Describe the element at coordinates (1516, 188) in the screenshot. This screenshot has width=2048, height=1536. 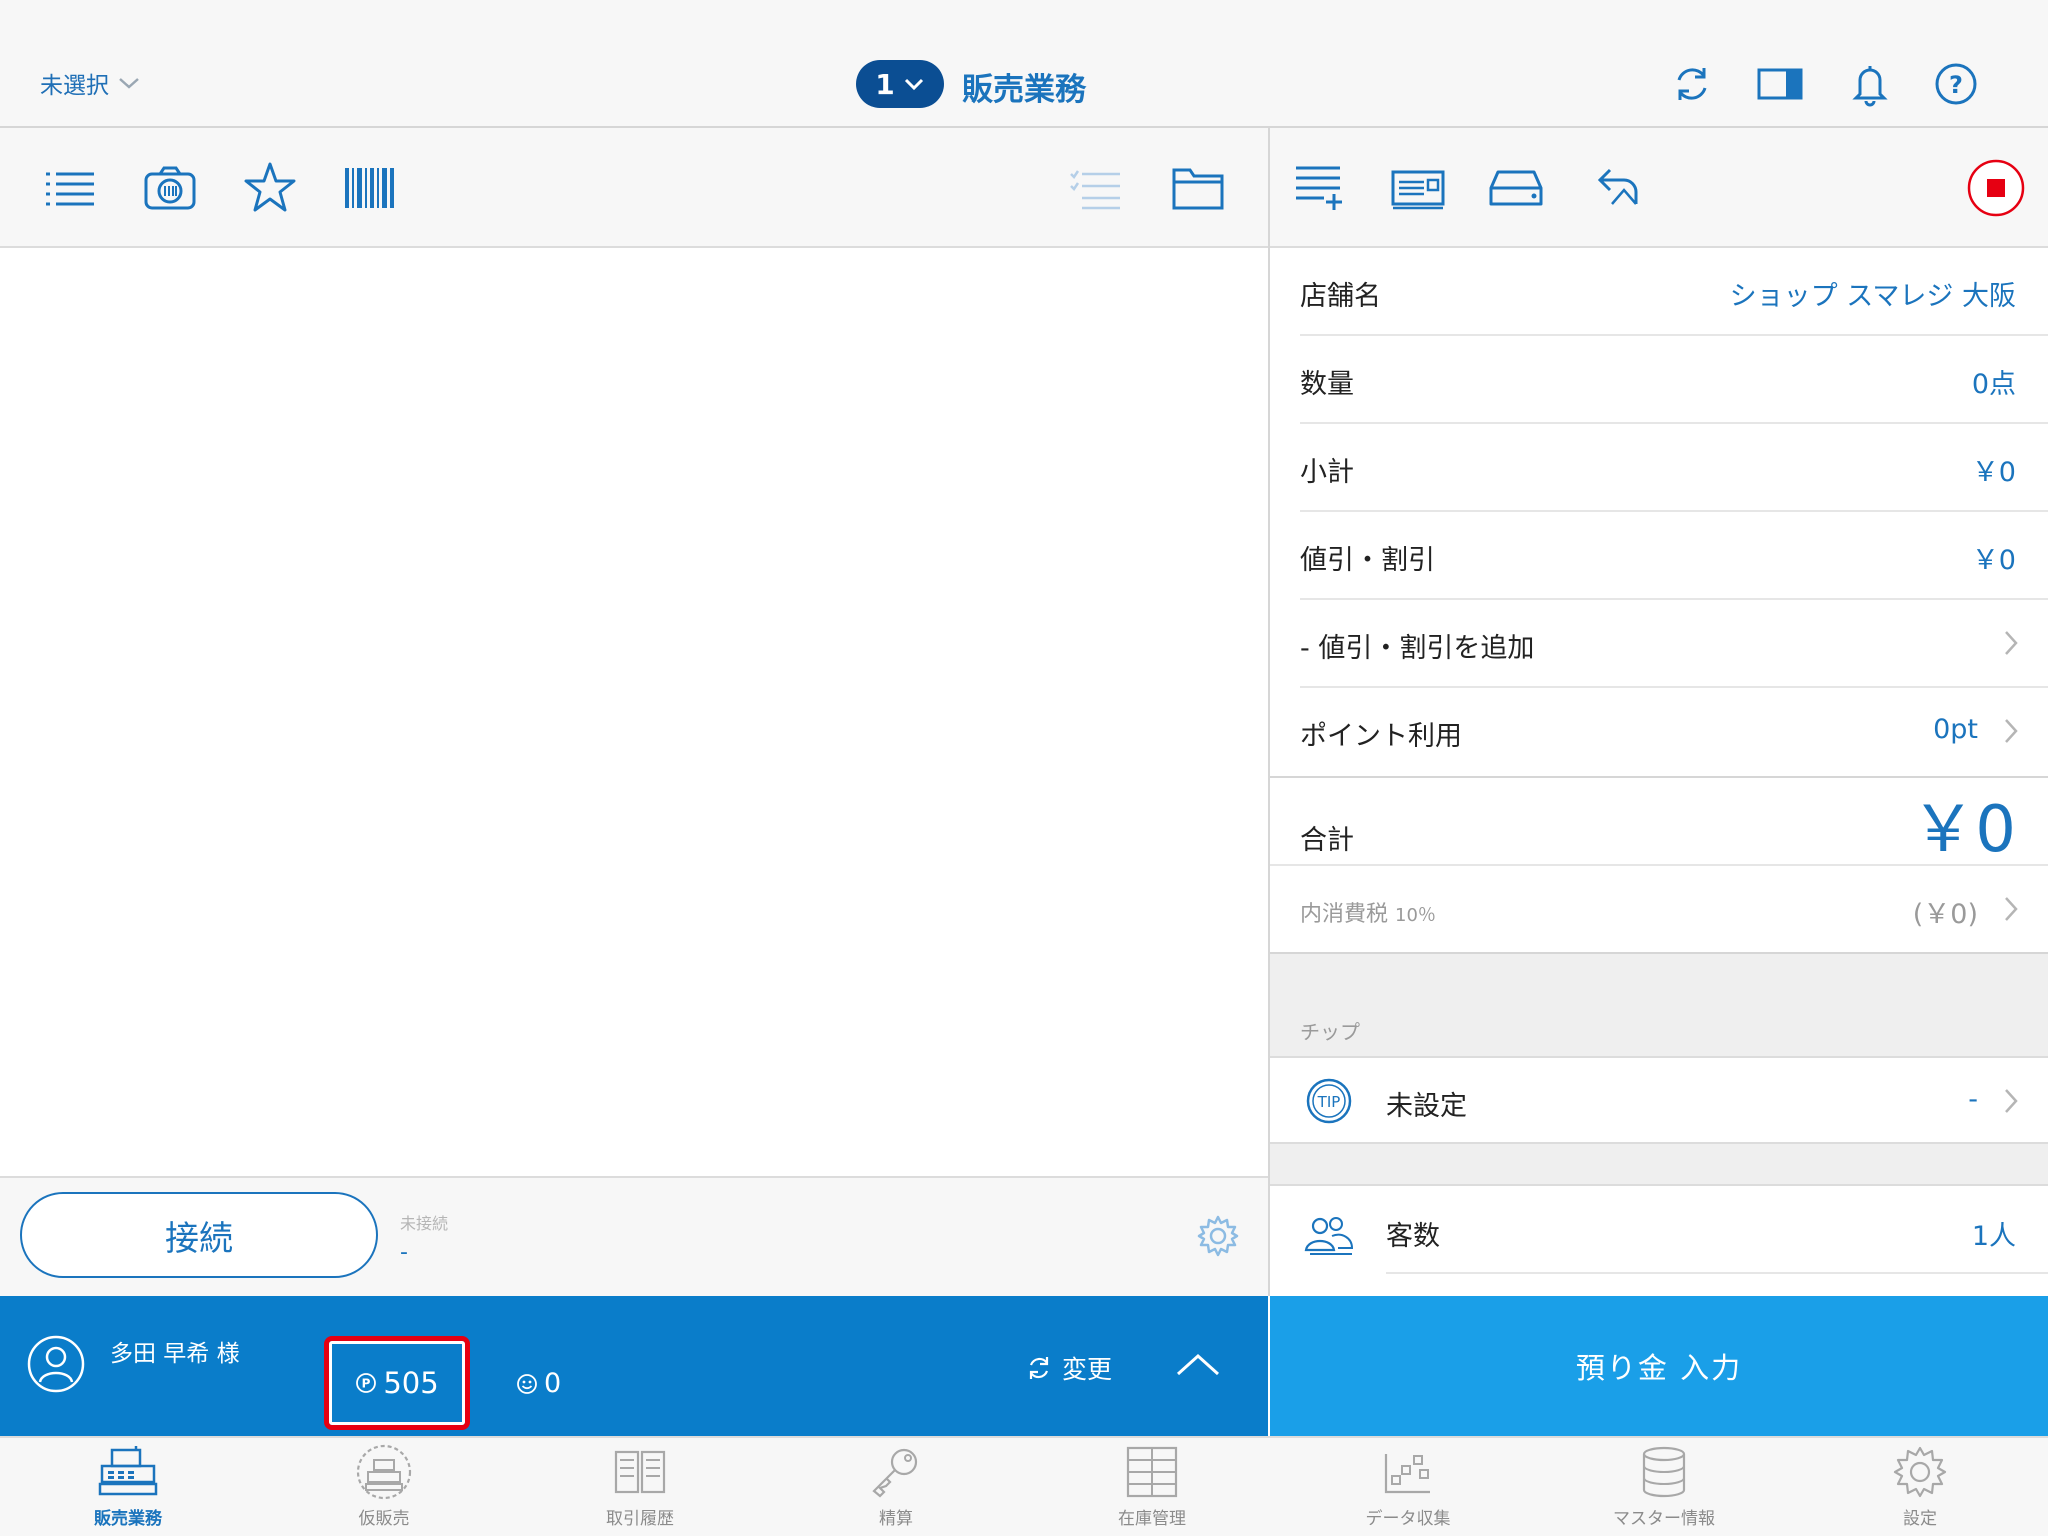
I see `drawer-icon` at that location.